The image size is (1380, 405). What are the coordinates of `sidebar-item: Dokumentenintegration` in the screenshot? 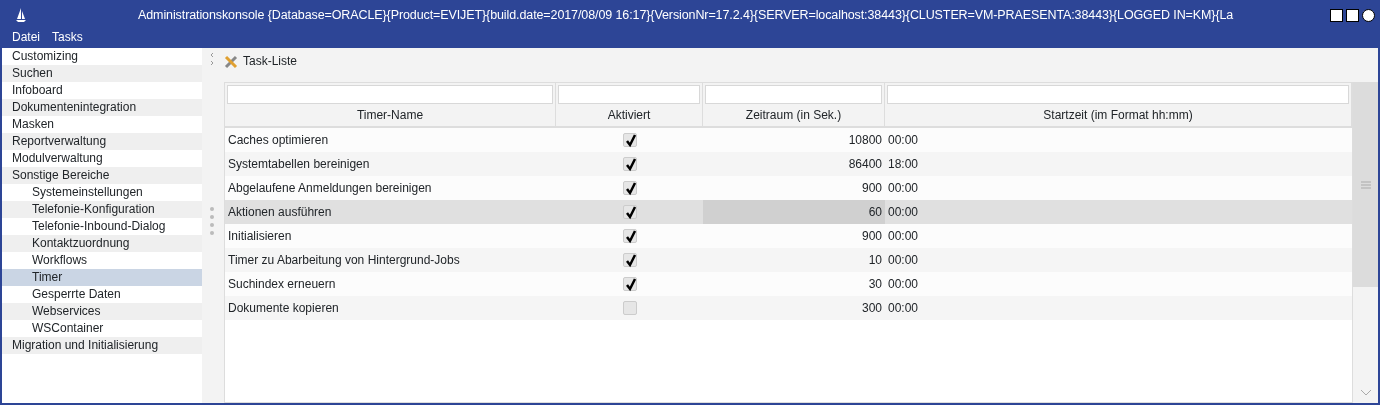 It's located at (102, 107).